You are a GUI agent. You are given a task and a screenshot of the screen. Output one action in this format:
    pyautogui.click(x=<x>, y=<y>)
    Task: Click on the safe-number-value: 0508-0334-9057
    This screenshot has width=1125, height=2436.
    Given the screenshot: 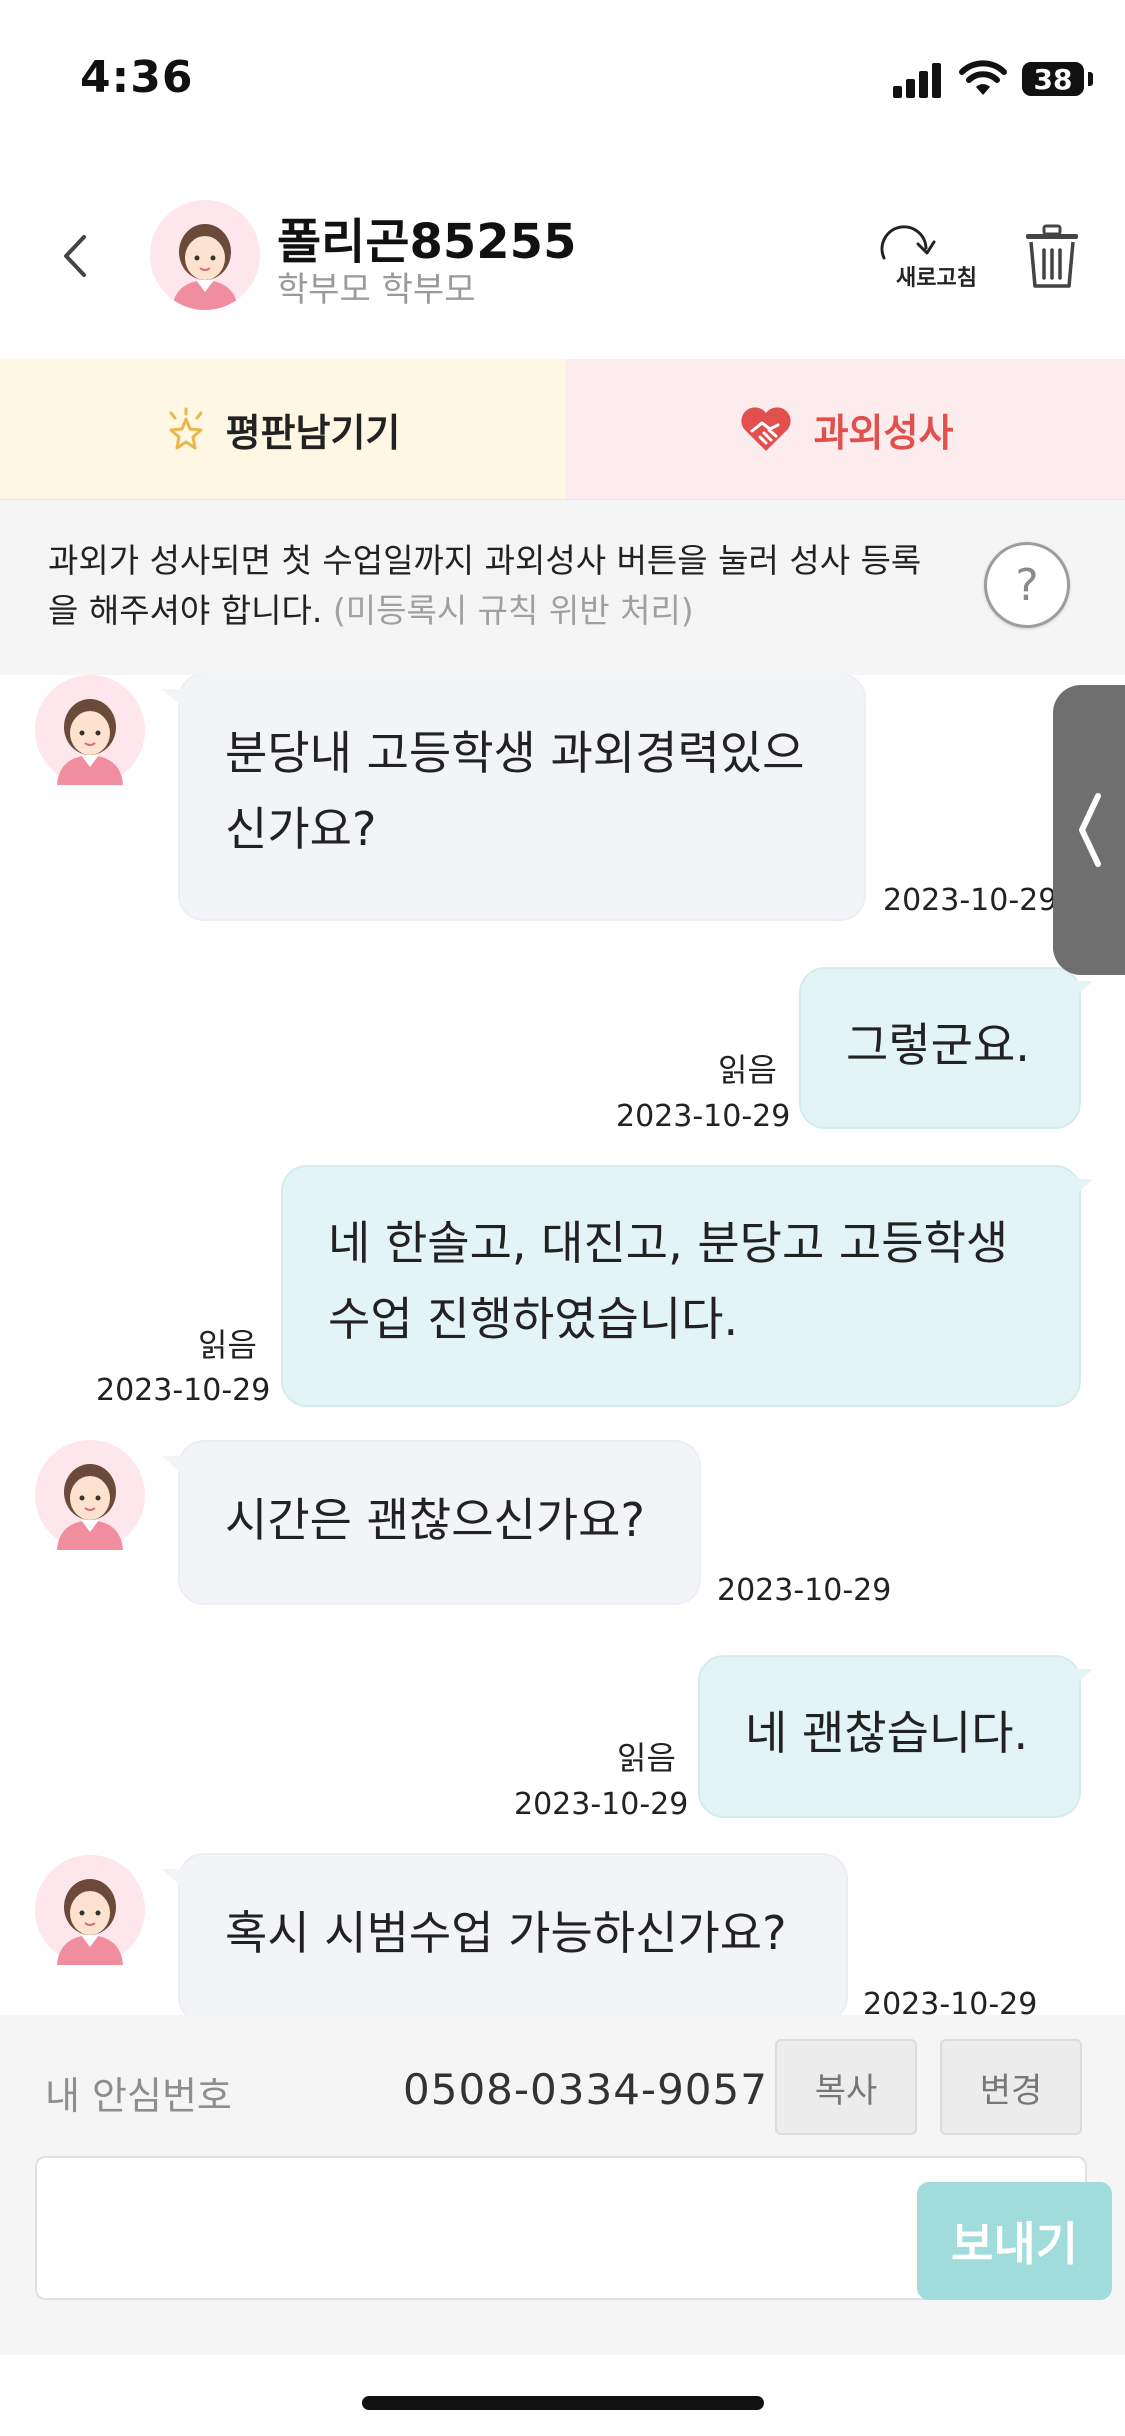 What is the action you would take?
    pyautogui.click(x=585, y=2089)
    